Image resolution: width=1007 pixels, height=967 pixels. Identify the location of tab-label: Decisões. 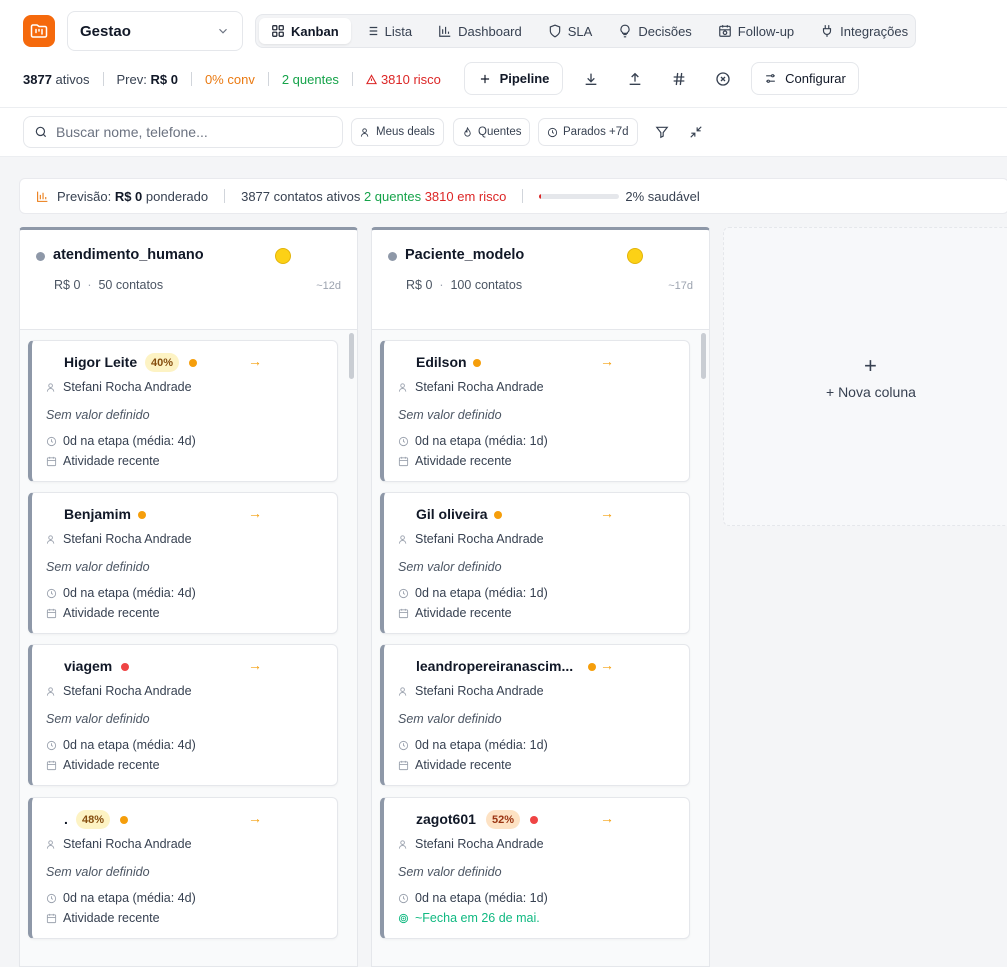
(665, 31).